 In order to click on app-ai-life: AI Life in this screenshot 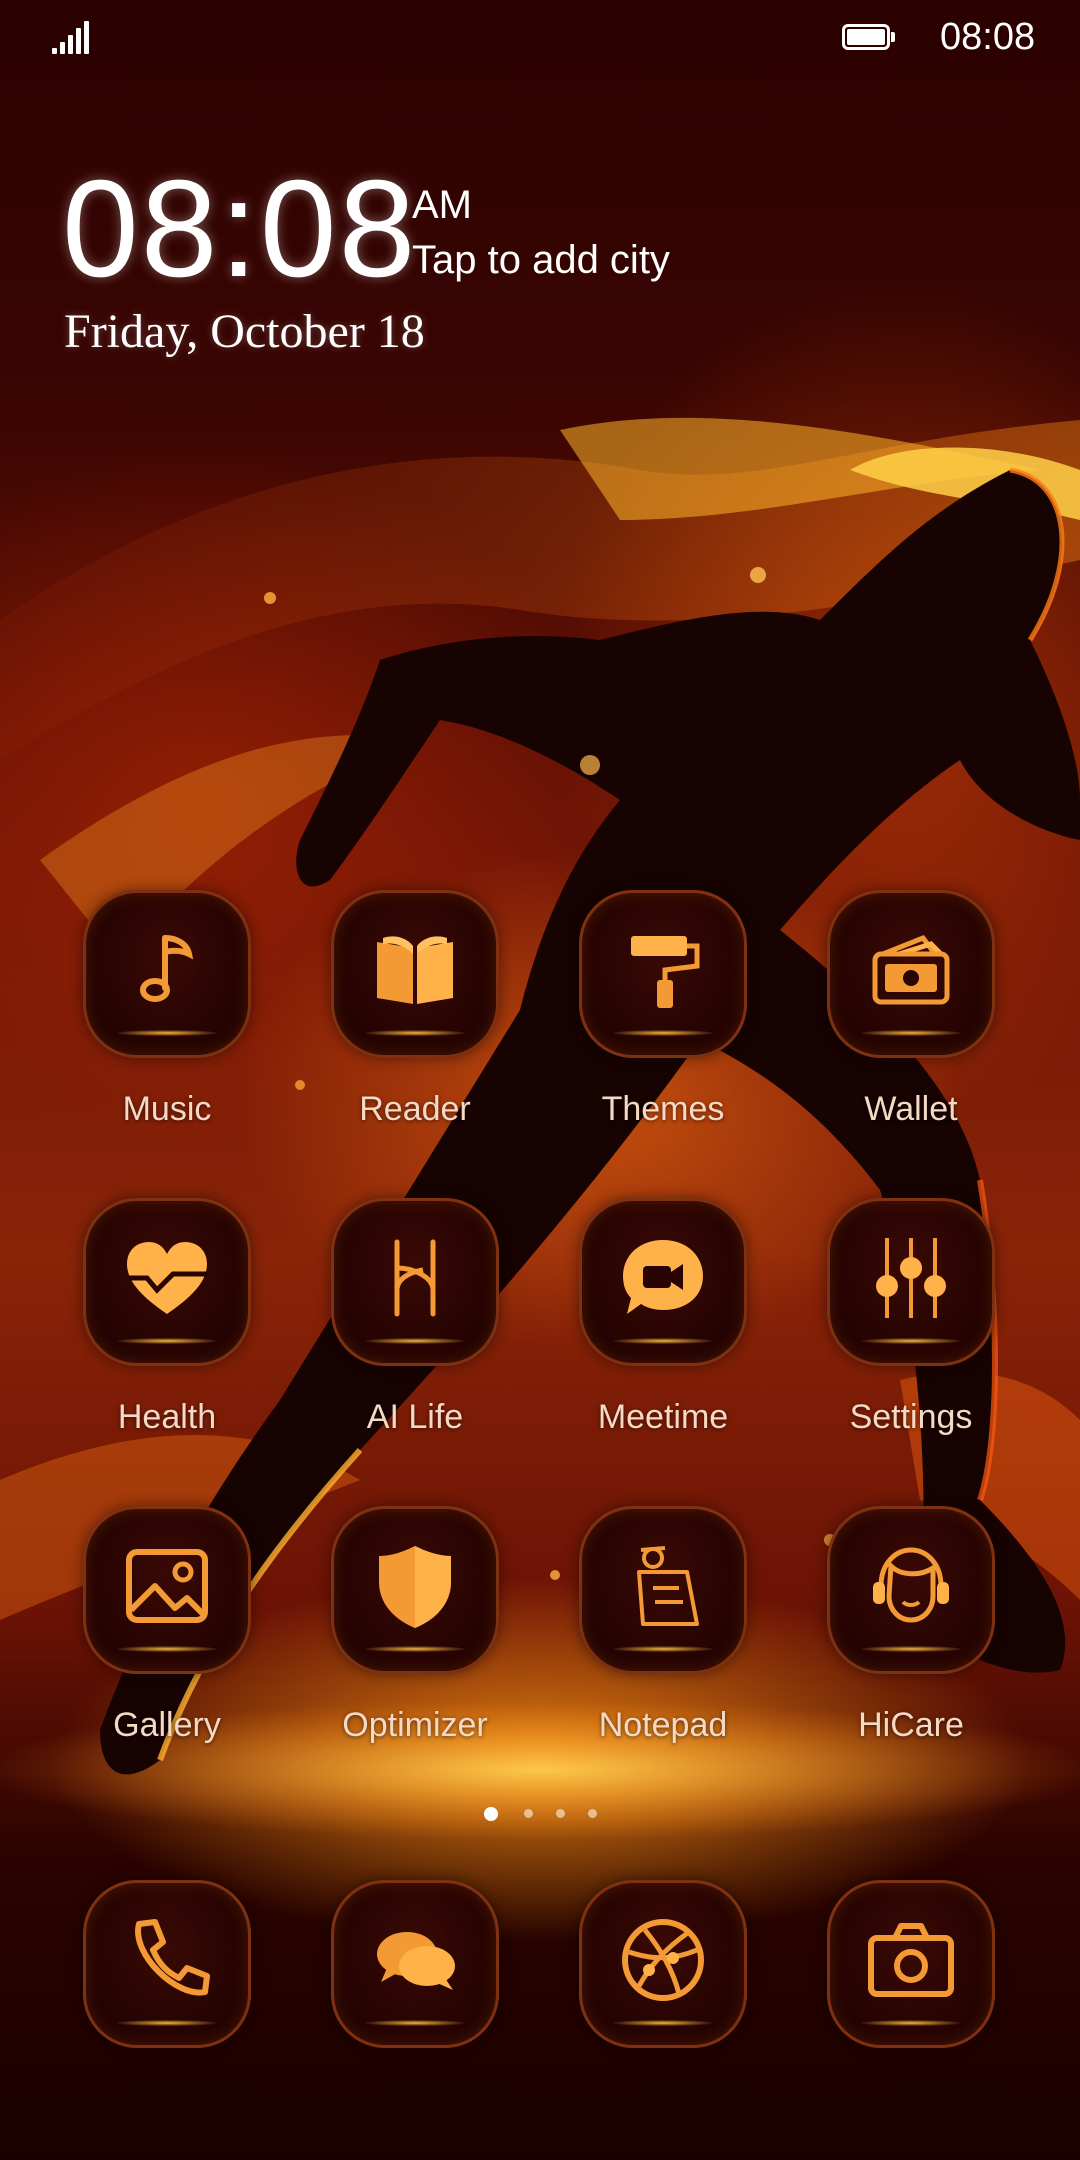, I will do `click(415, 1343)`.